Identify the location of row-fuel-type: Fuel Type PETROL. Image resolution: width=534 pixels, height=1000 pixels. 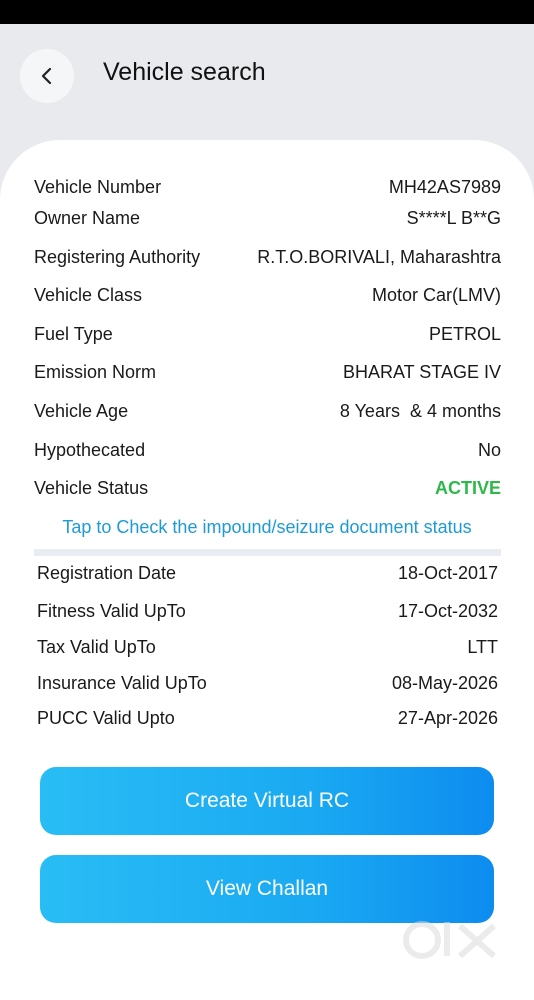
(267, 334).